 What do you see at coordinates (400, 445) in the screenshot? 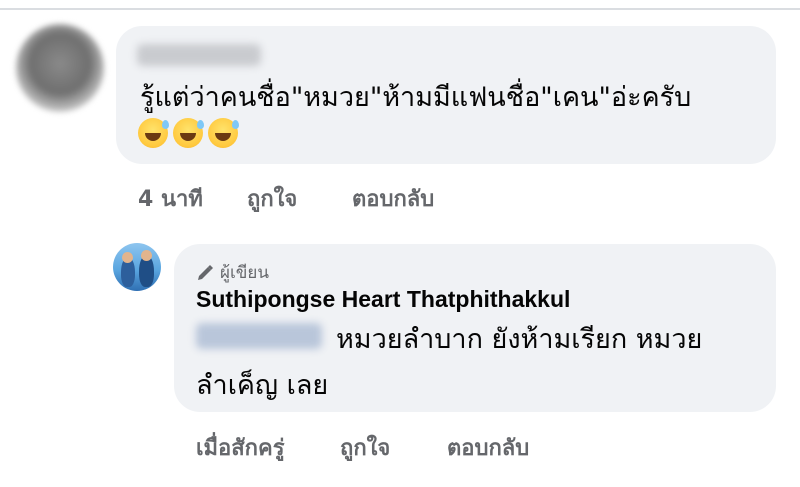
I see `reply-actions: เมื่อสักครู่ ถูกใจ ตอบกลับ` at bounding box center [400, 445].